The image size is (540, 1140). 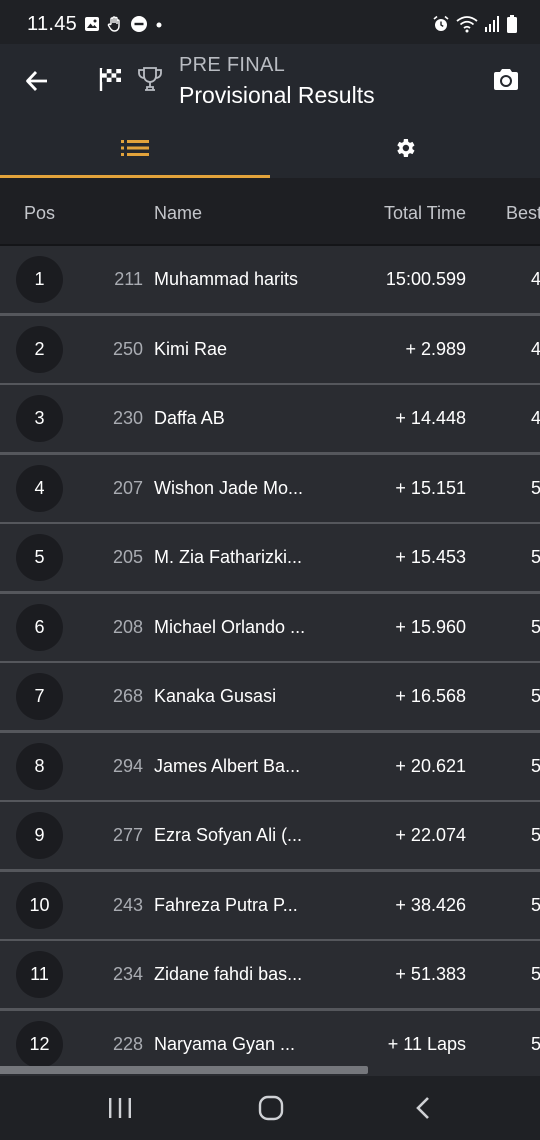 I want to click on home-icon, so click(x=271, y=1108).